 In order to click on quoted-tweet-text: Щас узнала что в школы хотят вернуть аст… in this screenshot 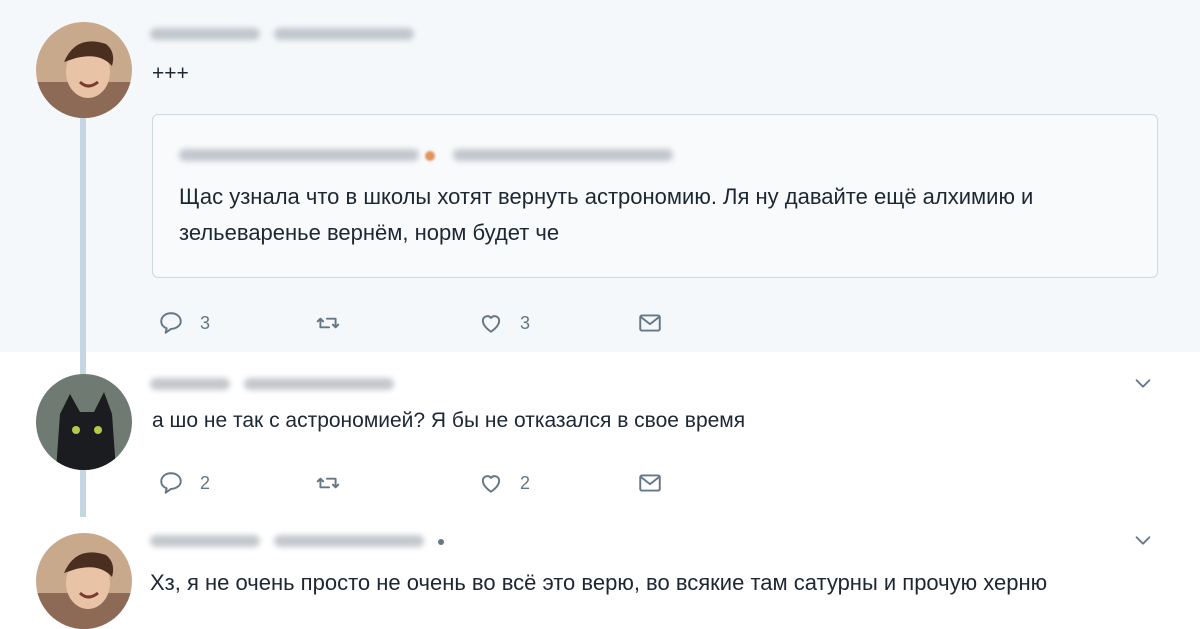, I will do `click(606, 214)`.